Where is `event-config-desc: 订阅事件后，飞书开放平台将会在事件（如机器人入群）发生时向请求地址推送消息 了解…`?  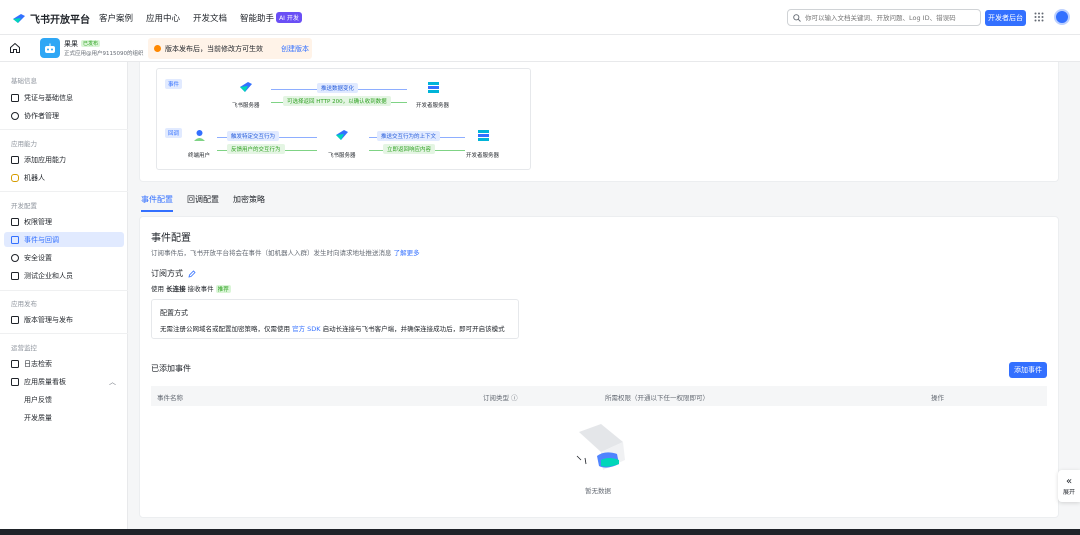
event-config-desc: 订阅事件后，飞书开放平台将会在事件（如机器人入群）发生时向请求地址推送消息 了解… is located at coordinates (285, 252).